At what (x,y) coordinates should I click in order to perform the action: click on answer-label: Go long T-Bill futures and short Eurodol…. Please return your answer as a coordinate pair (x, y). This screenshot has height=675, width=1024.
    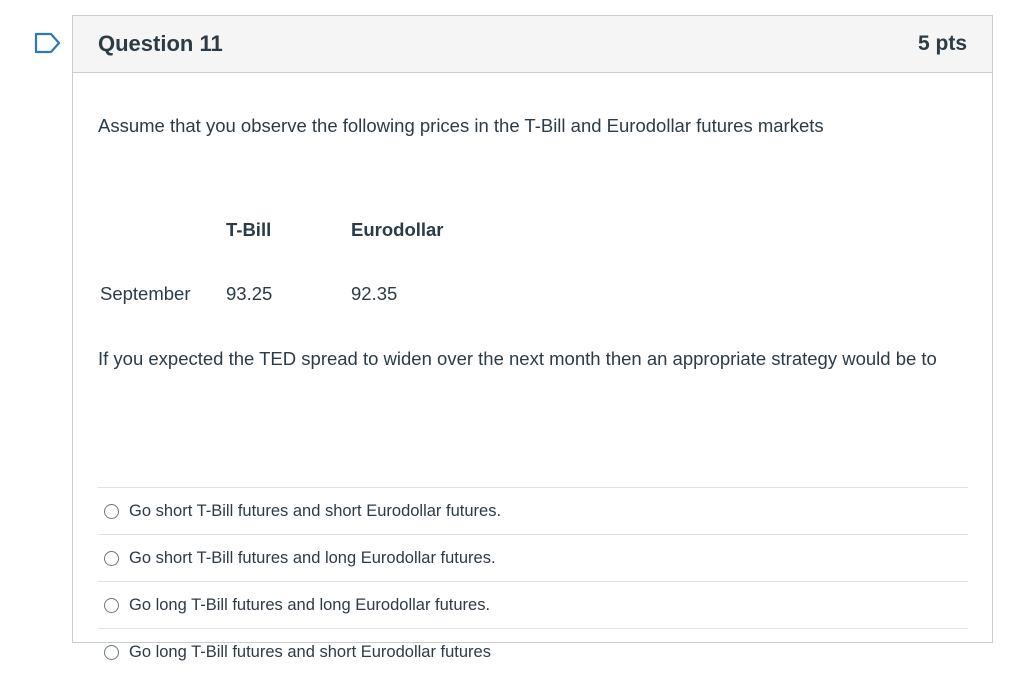
    Looking at the image, I should click on (310, 651).